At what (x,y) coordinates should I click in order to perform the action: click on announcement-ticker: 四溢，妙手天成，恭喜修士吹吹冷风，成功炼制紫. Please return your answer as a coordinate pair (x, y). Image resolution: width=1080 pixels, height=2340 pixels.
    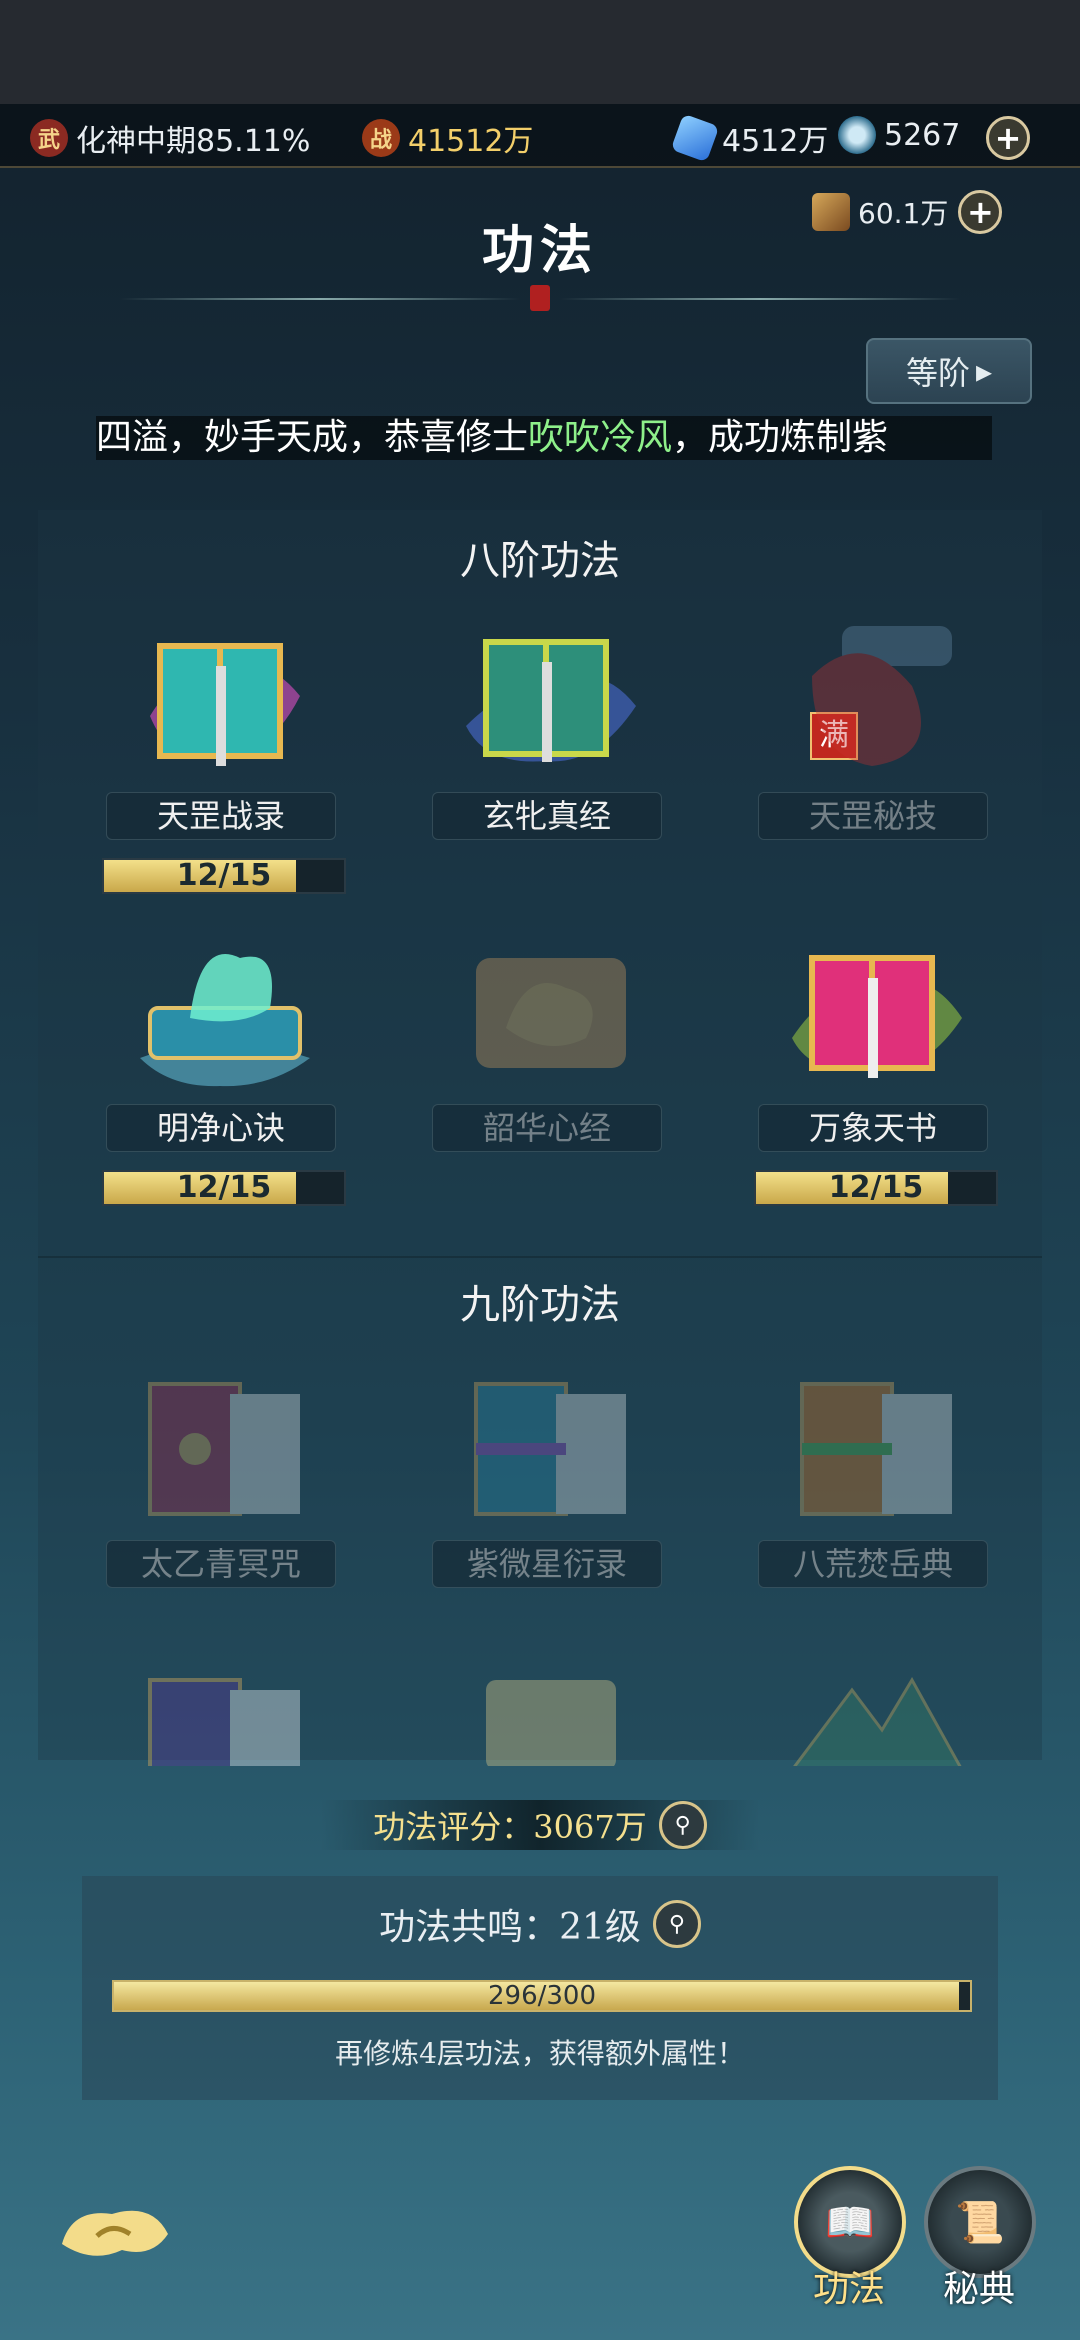
    Looking at the image, I should click on (544, 438).